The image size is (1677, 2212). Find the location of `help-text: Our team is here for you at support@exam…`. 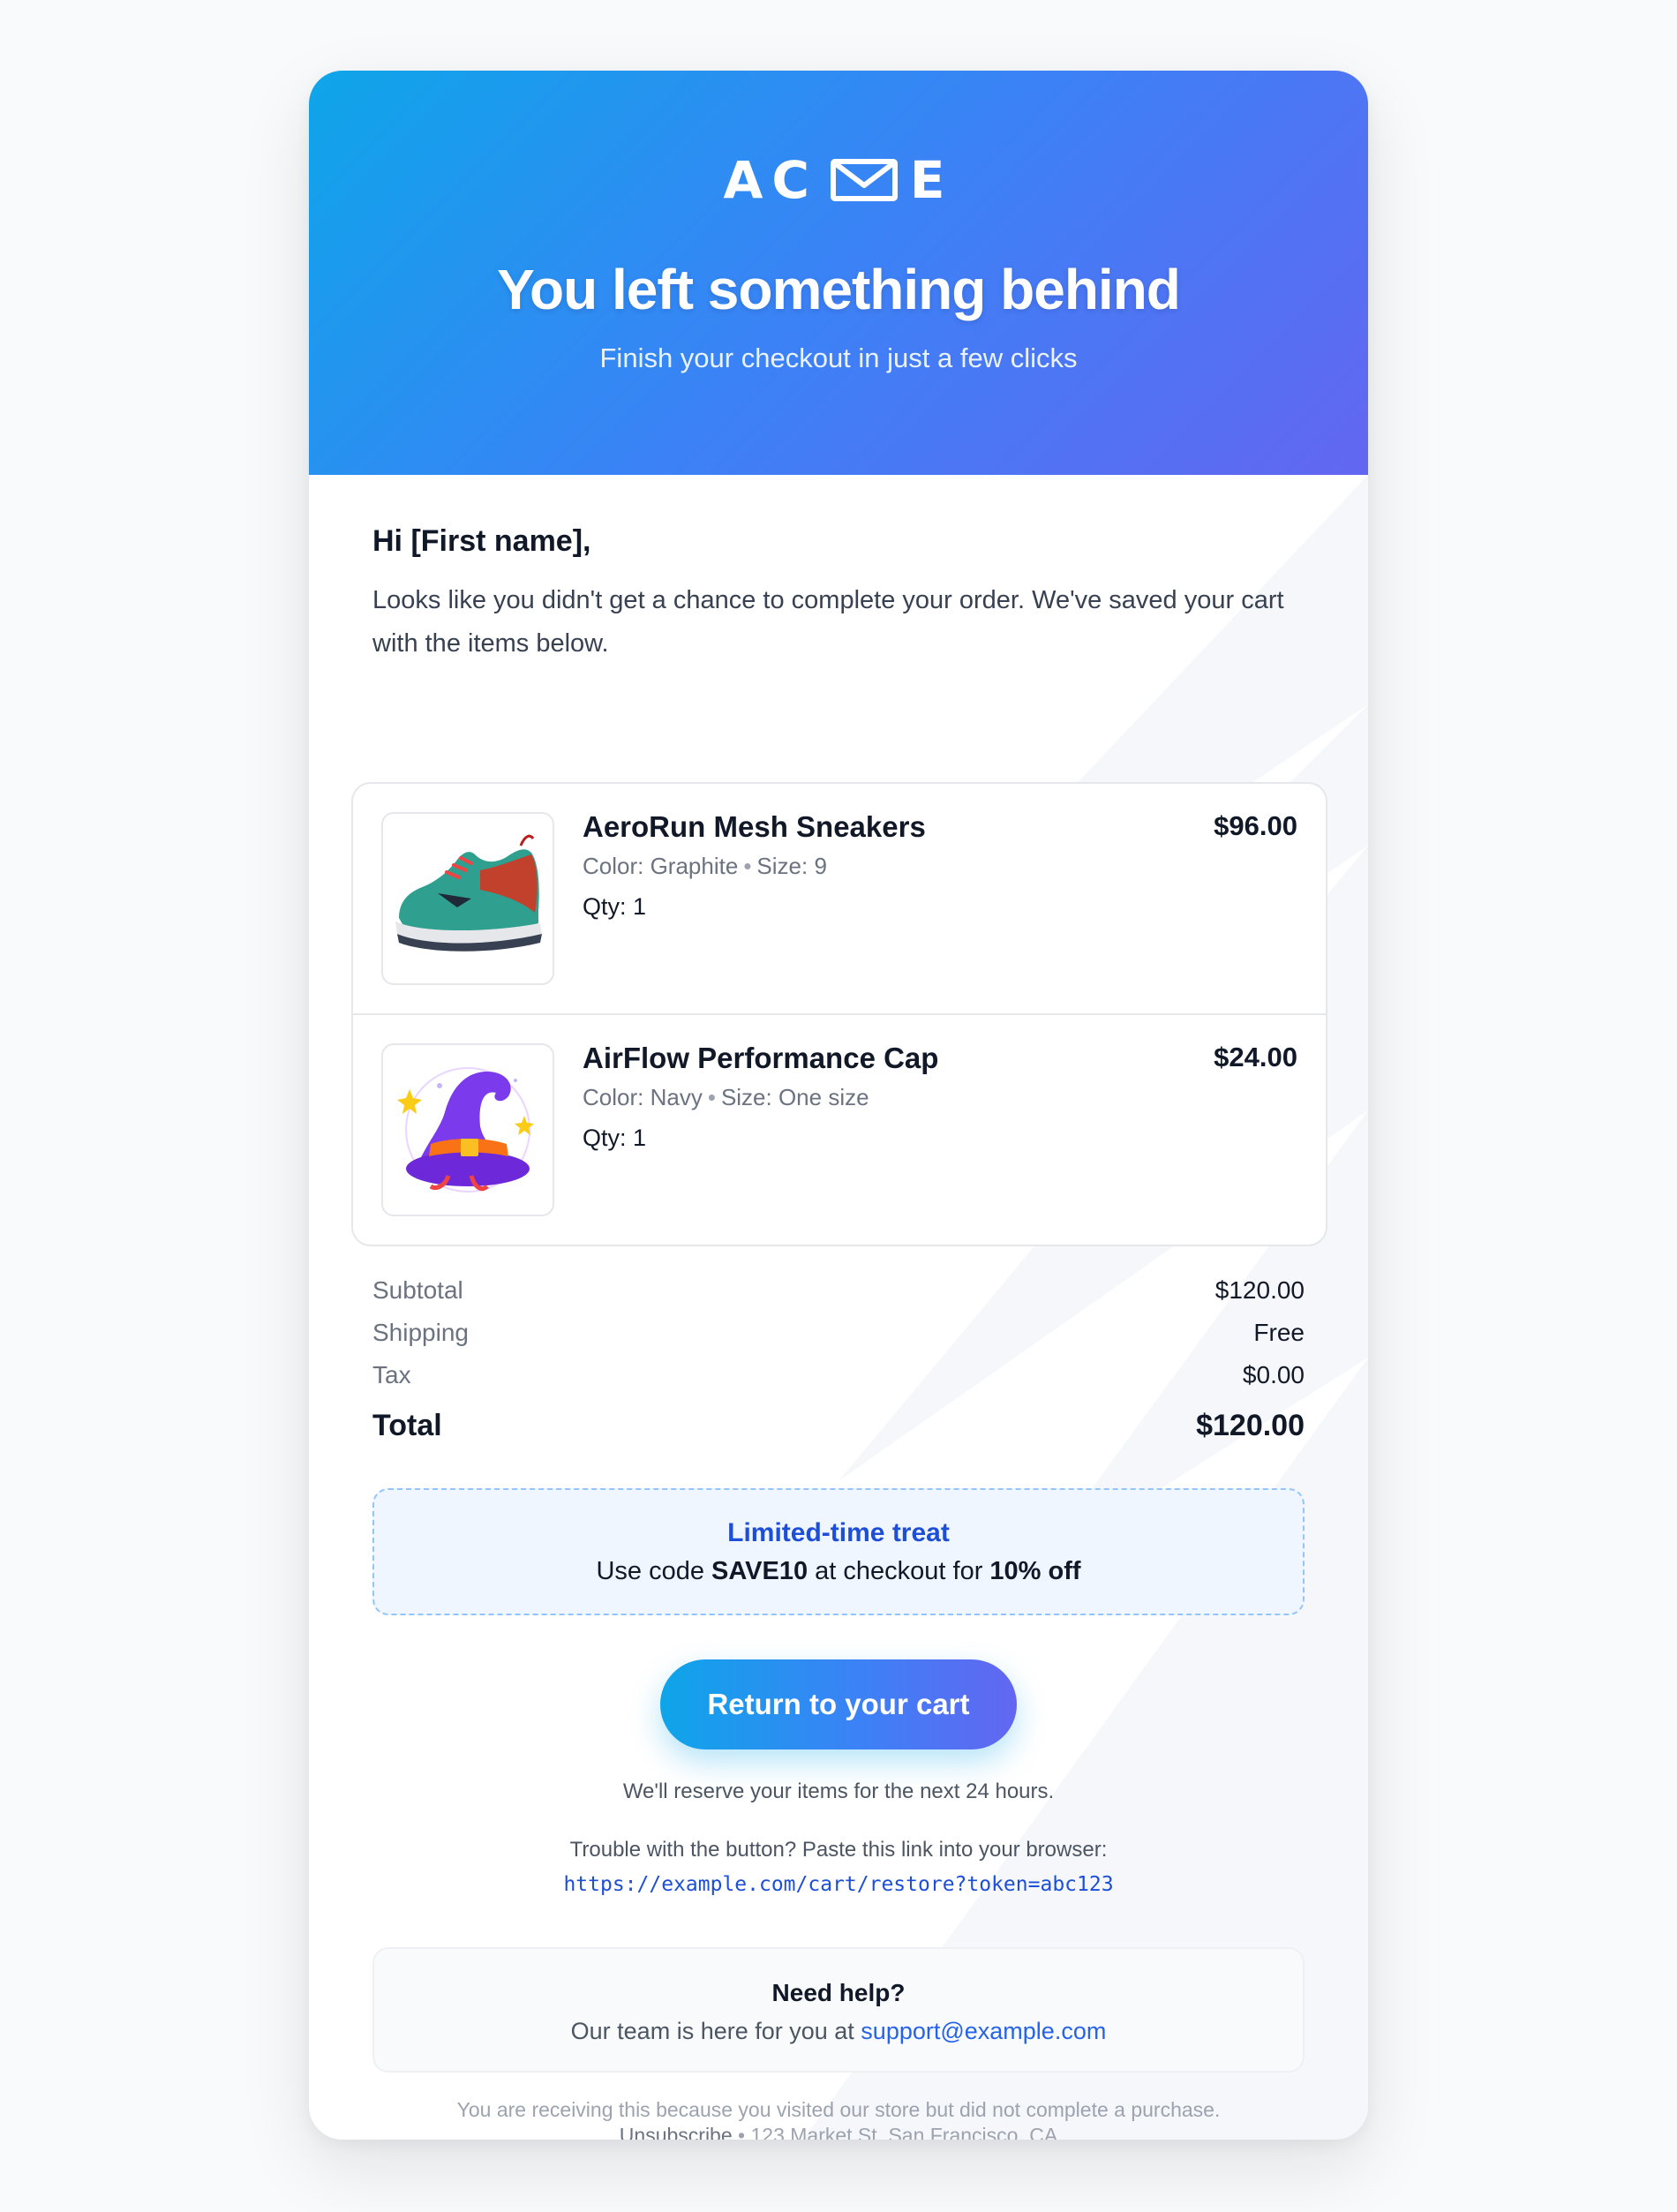

help-text: Our team is here for you at support@exam… is located at coordinates (838, 2031).